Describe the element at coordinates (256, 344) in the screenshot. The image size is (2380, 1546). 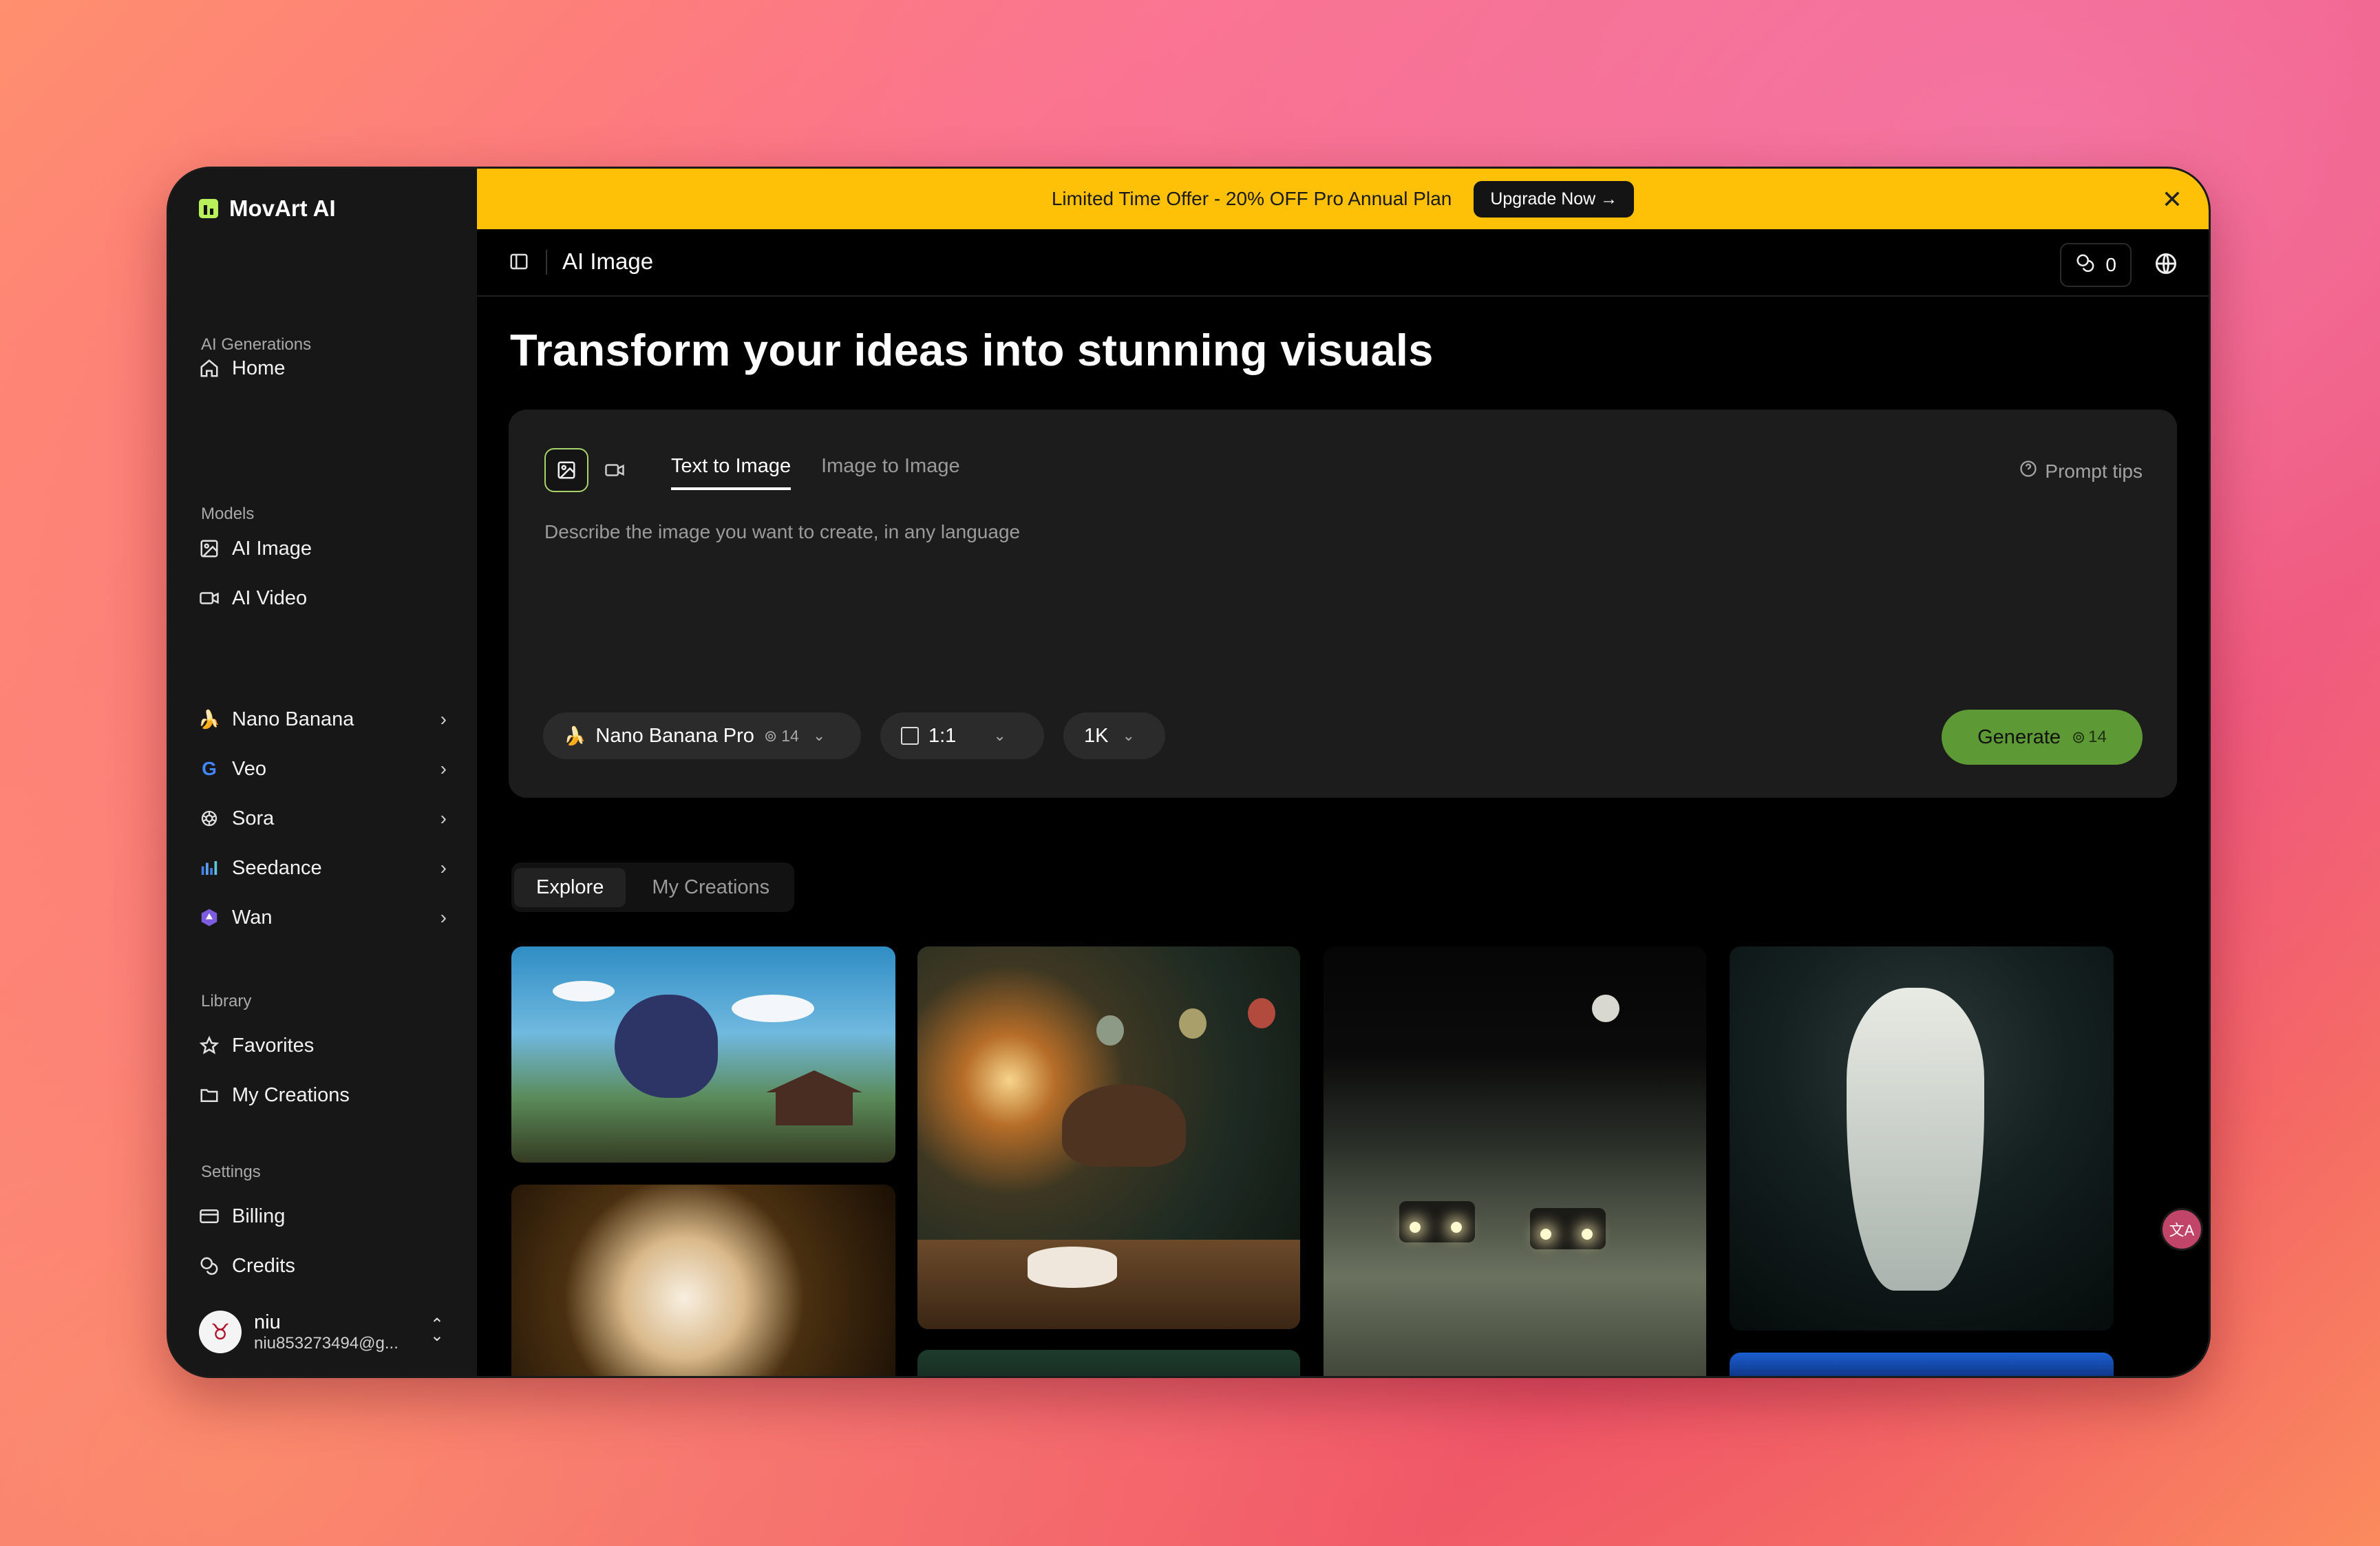
I see `section-label-ai-generations: AI Generations` at that location.